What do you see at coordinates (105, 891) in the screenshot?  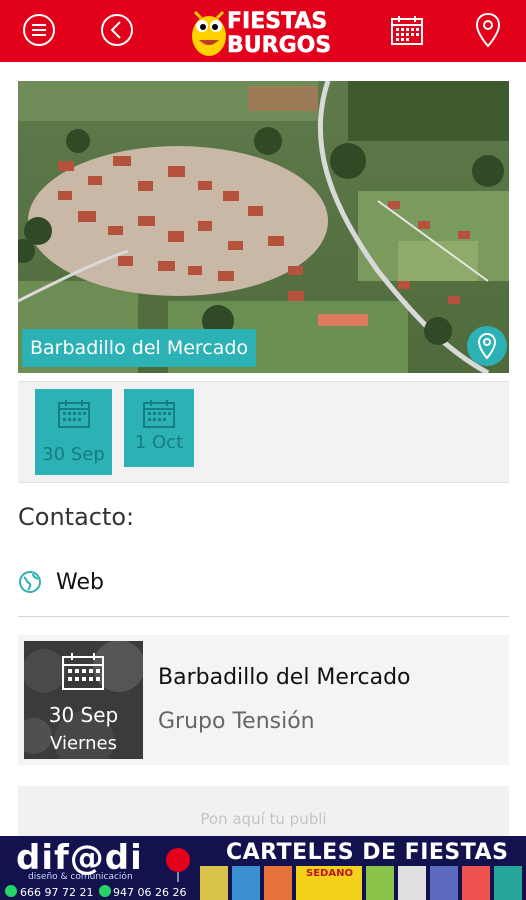 I see `phone-icon` at bounding box center [105, 891].